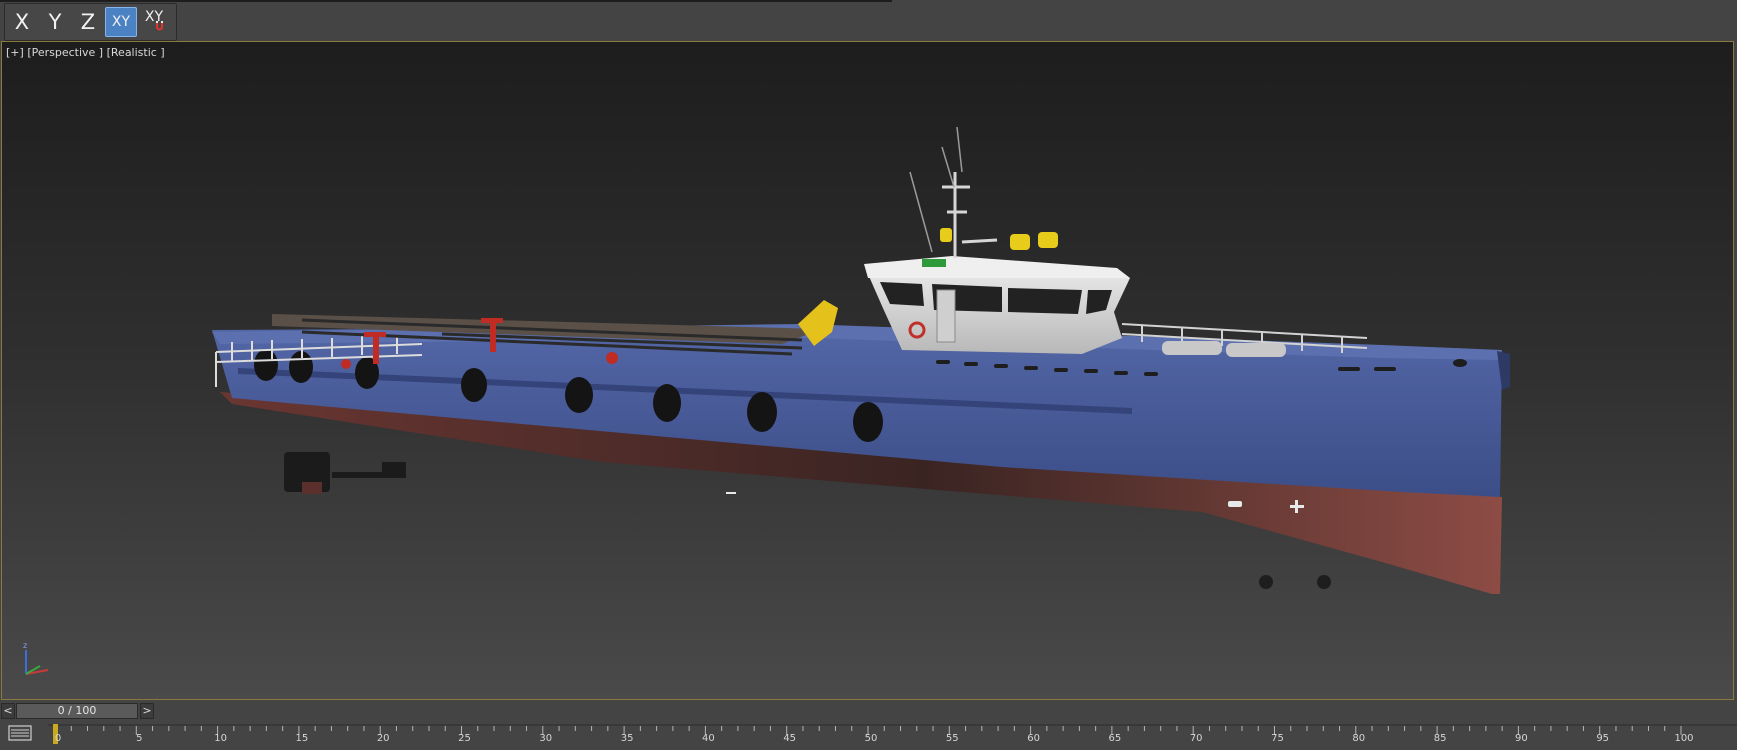 The height and width of the screenshot is (750, 1737). What do you see at coordinates (946, 316) in the screenshot?
I see `bridge-door` at bounding box center [946, 316].